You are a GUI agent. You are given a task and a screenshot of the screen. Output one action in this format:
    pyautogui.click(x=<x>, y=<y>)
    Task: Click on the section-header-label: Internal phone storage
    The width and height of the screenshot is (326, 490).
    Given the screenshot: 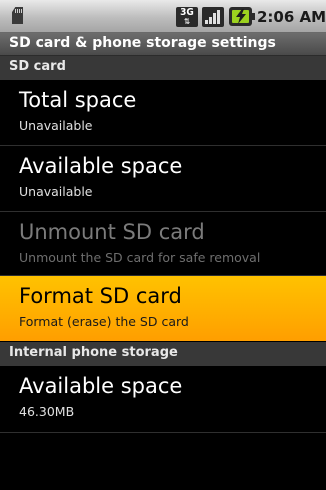 What is the action you would take?
    pyautogui.click(x=93, y=352)
    